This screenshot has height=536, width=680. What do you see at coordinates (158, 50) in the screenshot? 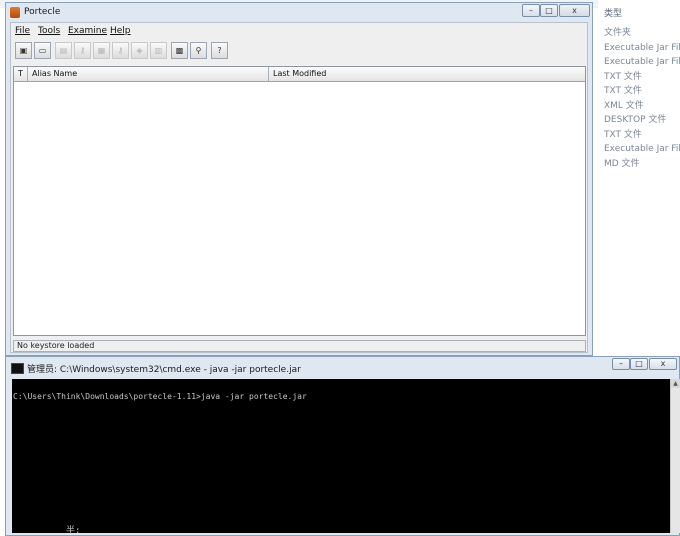
I see `keystore-properties-icon: ▥` at bounding box center [158, 50].